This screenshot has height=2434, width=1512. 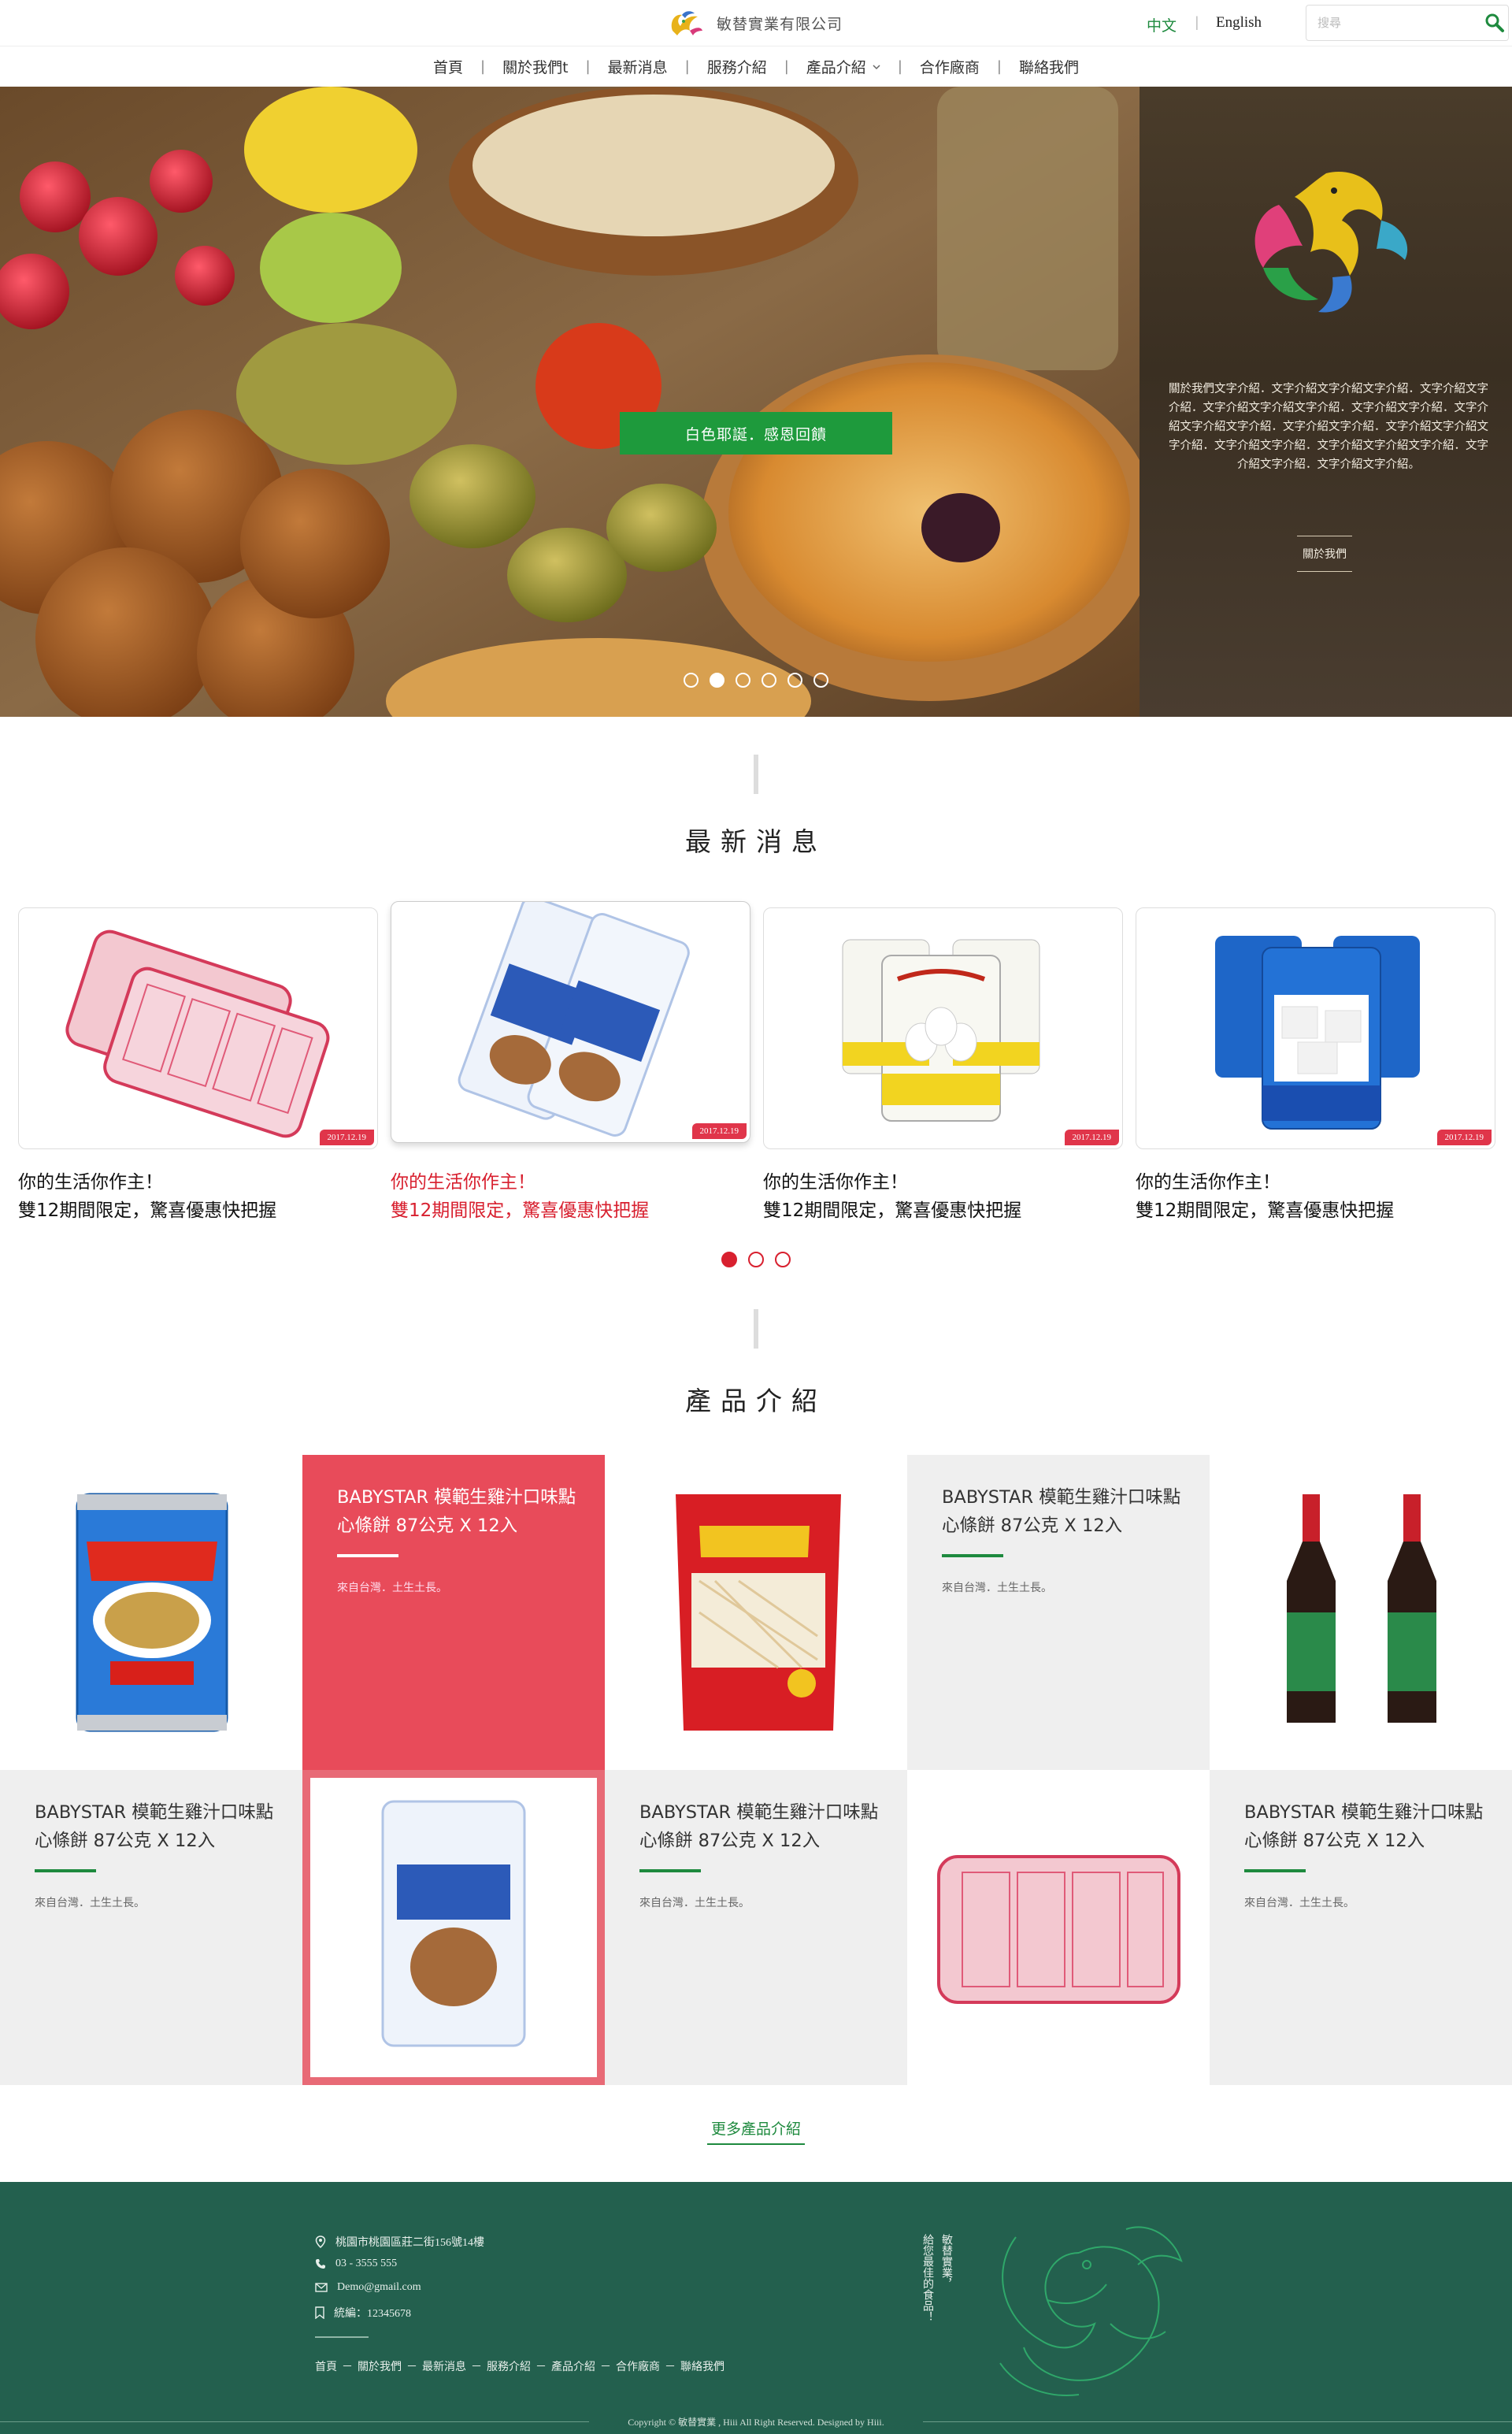 I want to click on company-name: 敏替實業有限公司, so click(x=780, y=24).